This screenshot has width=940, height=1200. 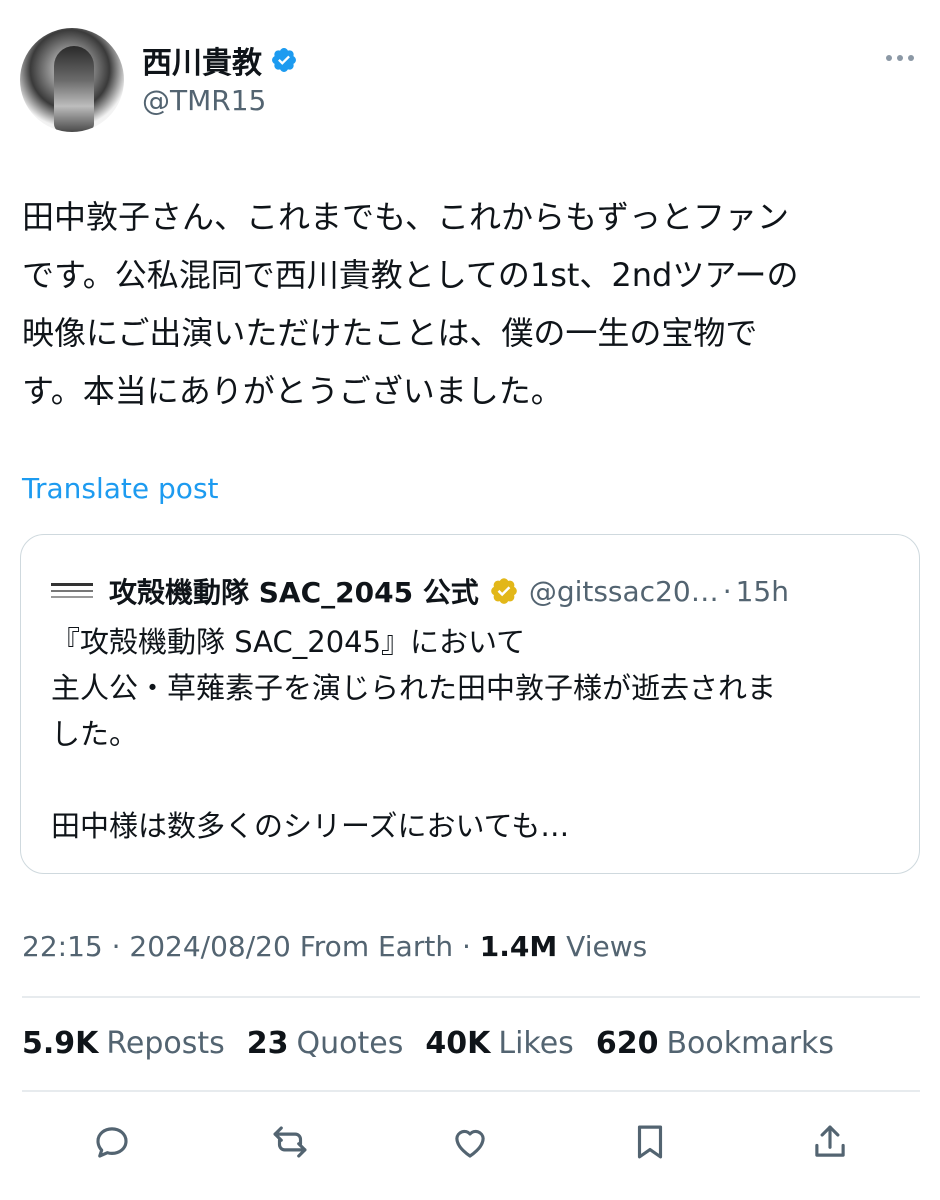 I want to click on gold-verified-badge-icon, so click(x=504, y=591).